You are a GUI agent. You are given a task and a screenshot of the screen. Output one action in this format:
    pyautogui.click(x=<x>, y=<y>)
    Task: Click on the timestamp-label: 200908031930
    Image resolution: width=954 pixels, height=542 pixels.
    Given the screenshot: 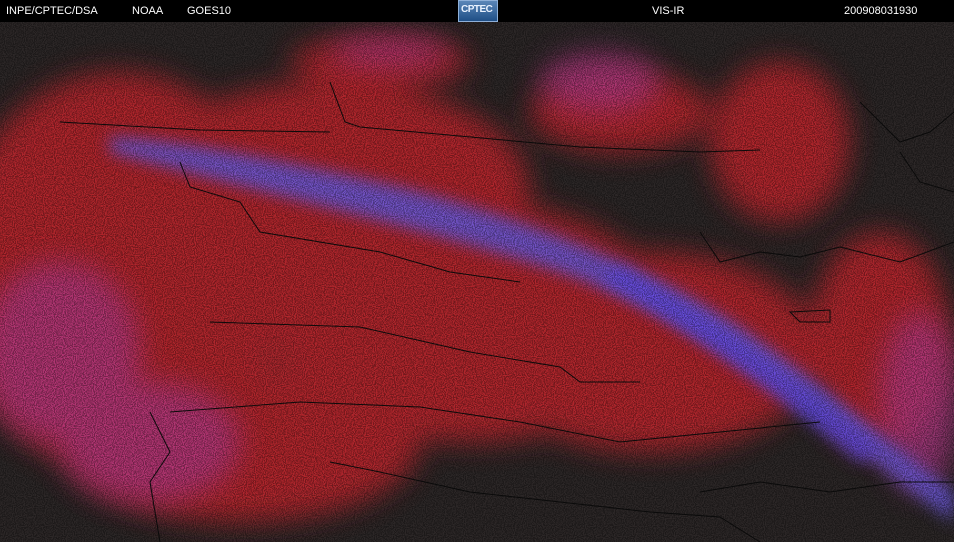 What is the action you would take?
    pyautogui.click(x=881, y=11)
    